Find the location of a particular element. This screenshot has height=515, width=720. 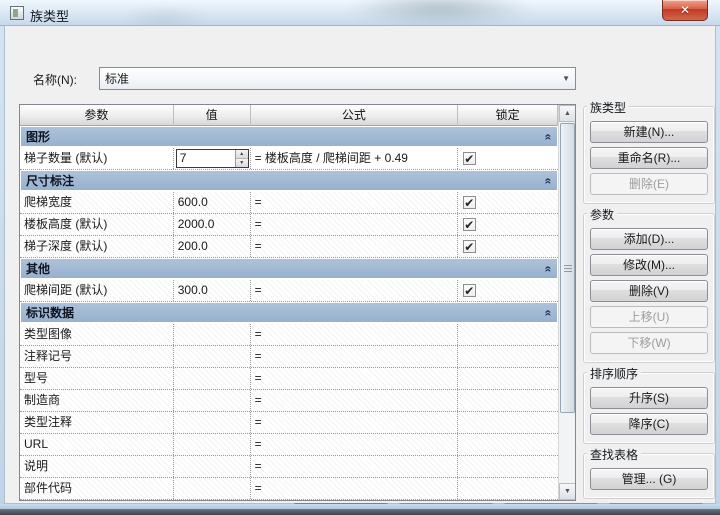

manage-lookup-button: 管理... (G) is located at coordinates (649, 479).